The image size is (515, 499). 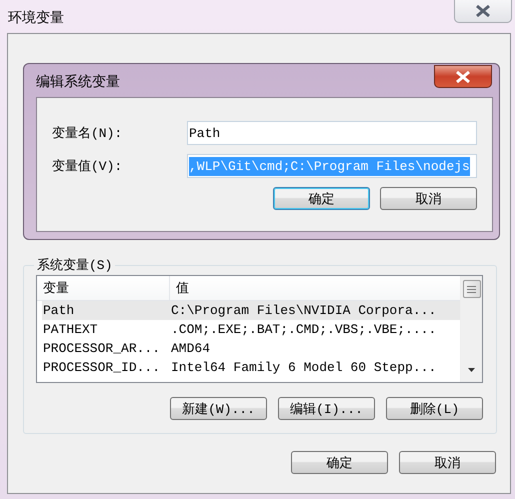 What do you see at coordinates (434, 408) in the screenshot?
I see `delete-button: 删除(L)` at bounding box center [434, 408].